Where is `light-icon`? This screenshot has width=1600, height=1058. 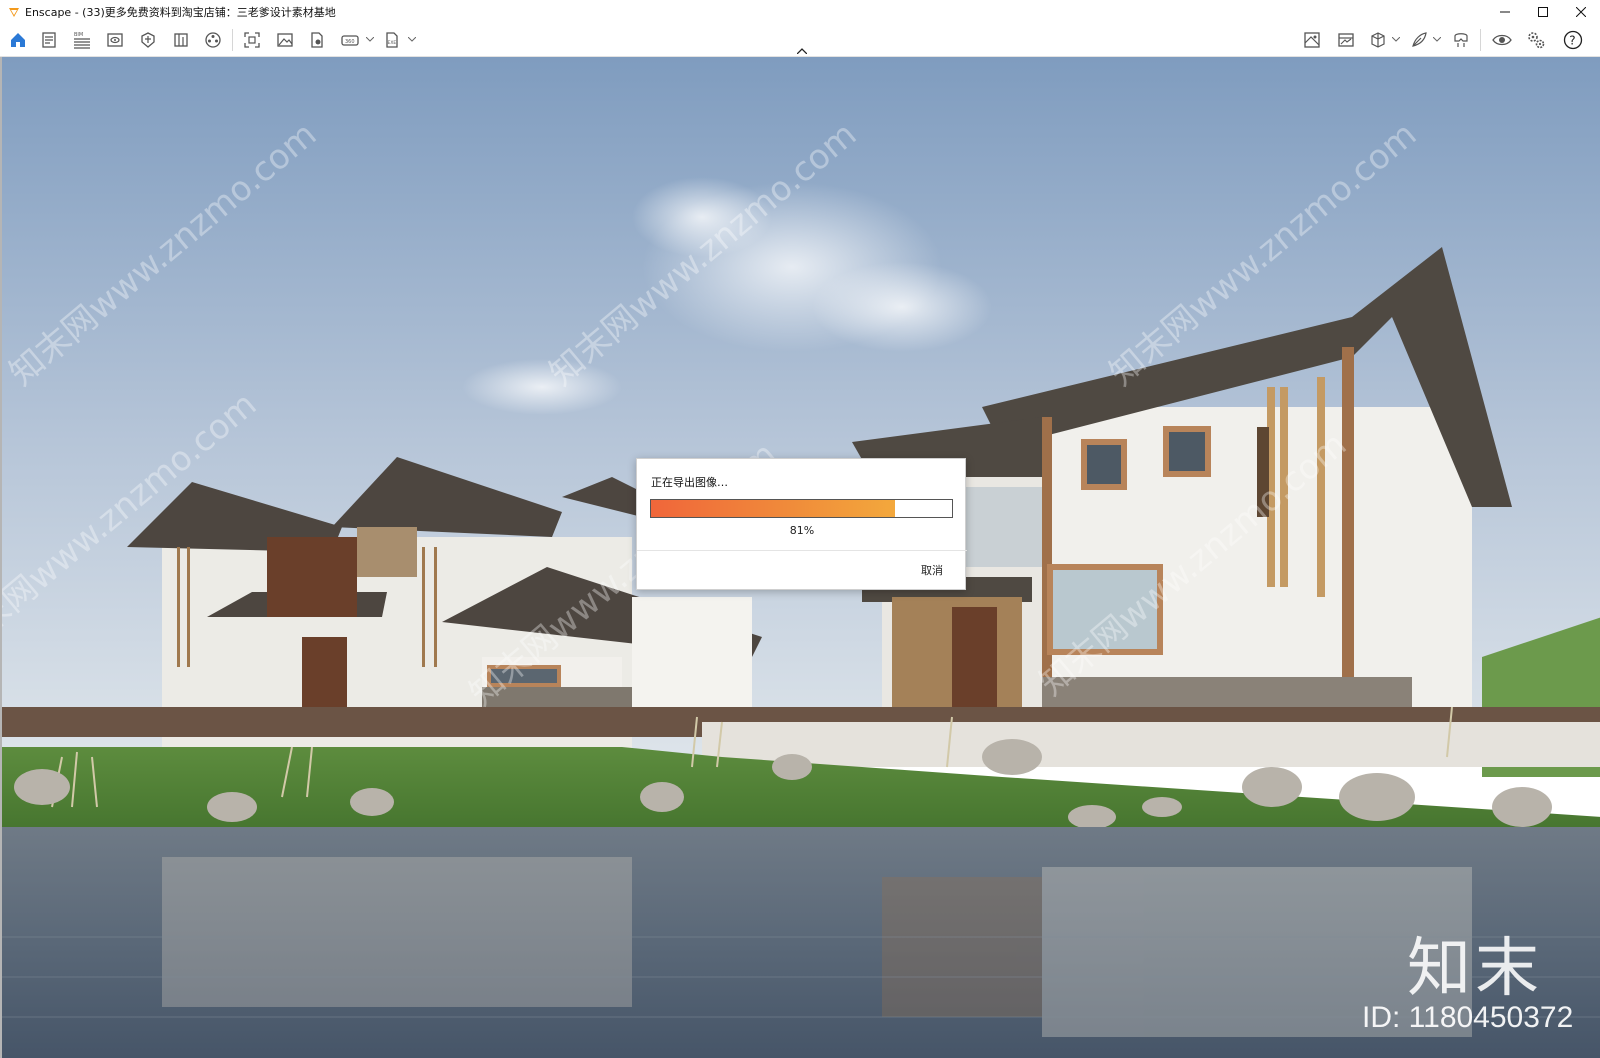 light-icon is located at coordinates (148, 40).